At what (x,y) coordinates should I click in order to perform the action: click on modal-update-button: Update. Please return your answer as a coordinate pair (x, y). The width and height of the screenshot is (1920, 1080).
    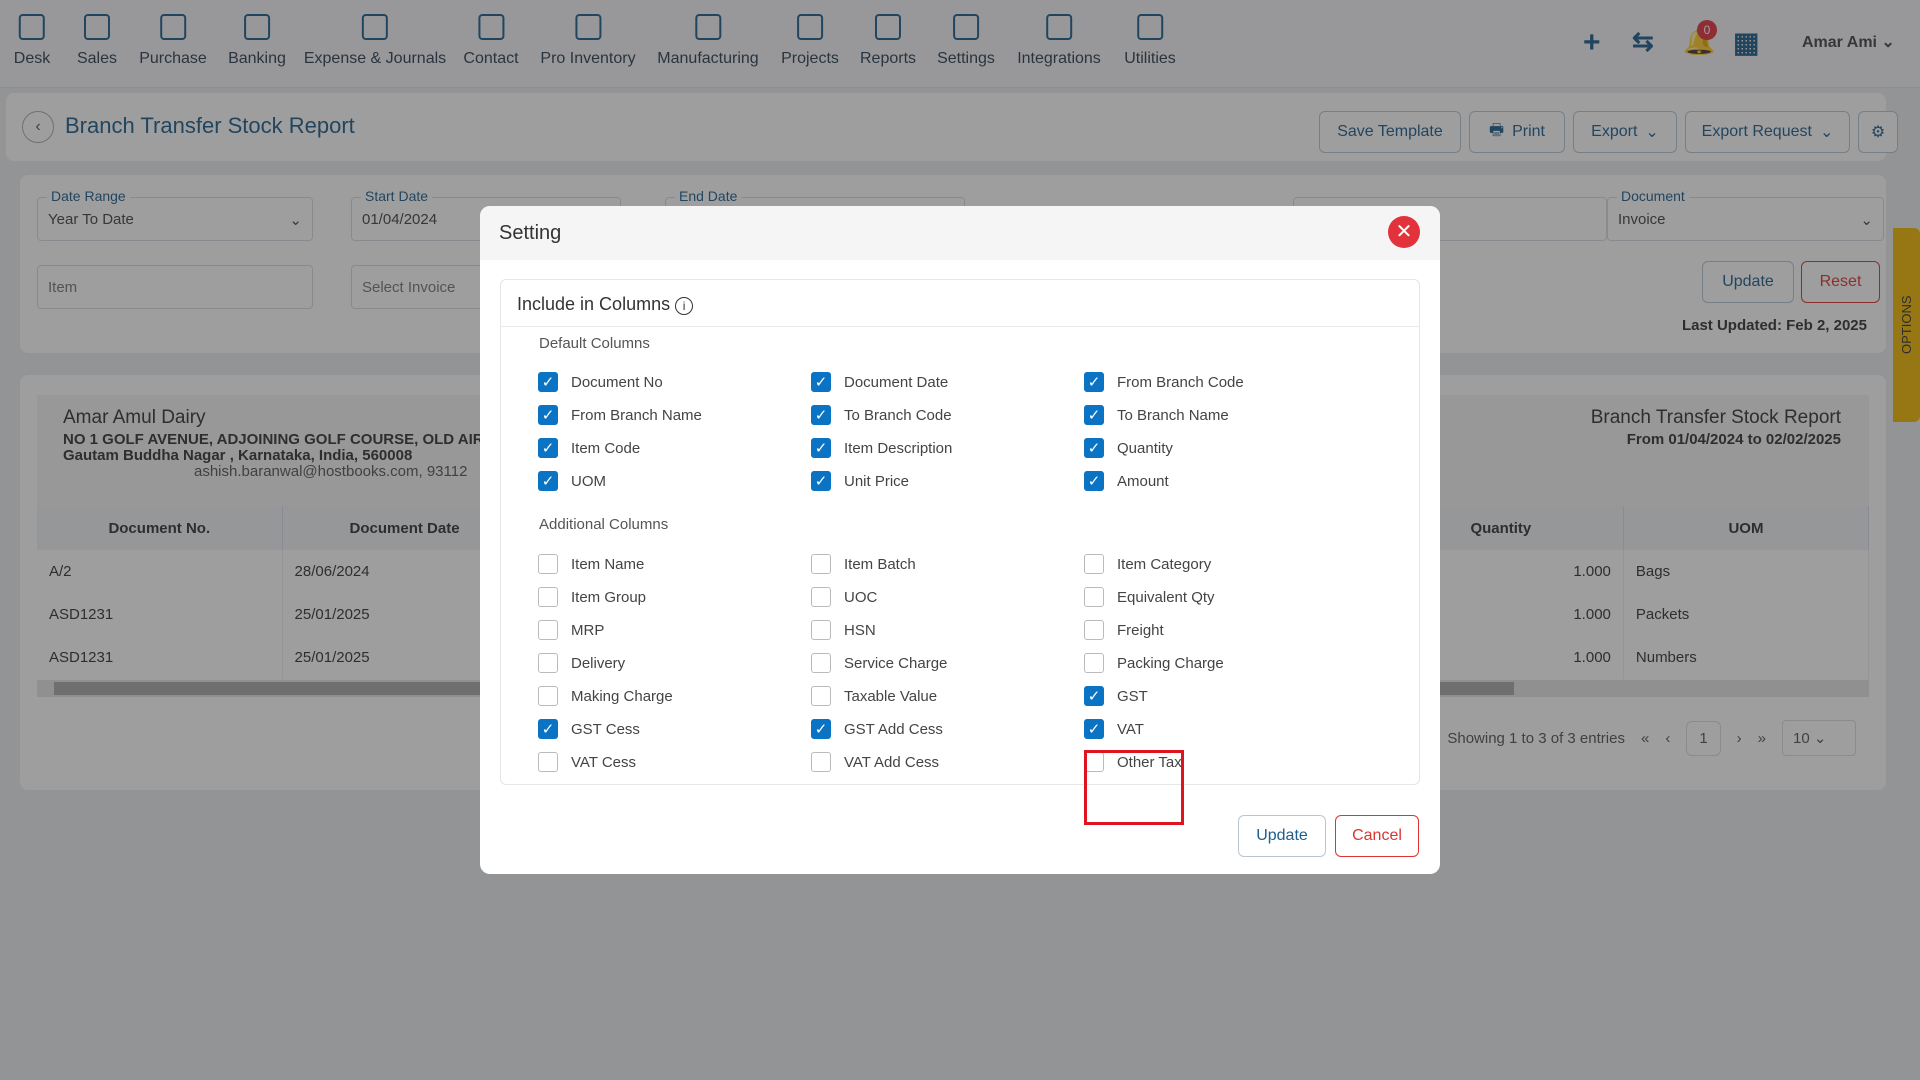
    Looking at the image, I should click on (1282, 836).